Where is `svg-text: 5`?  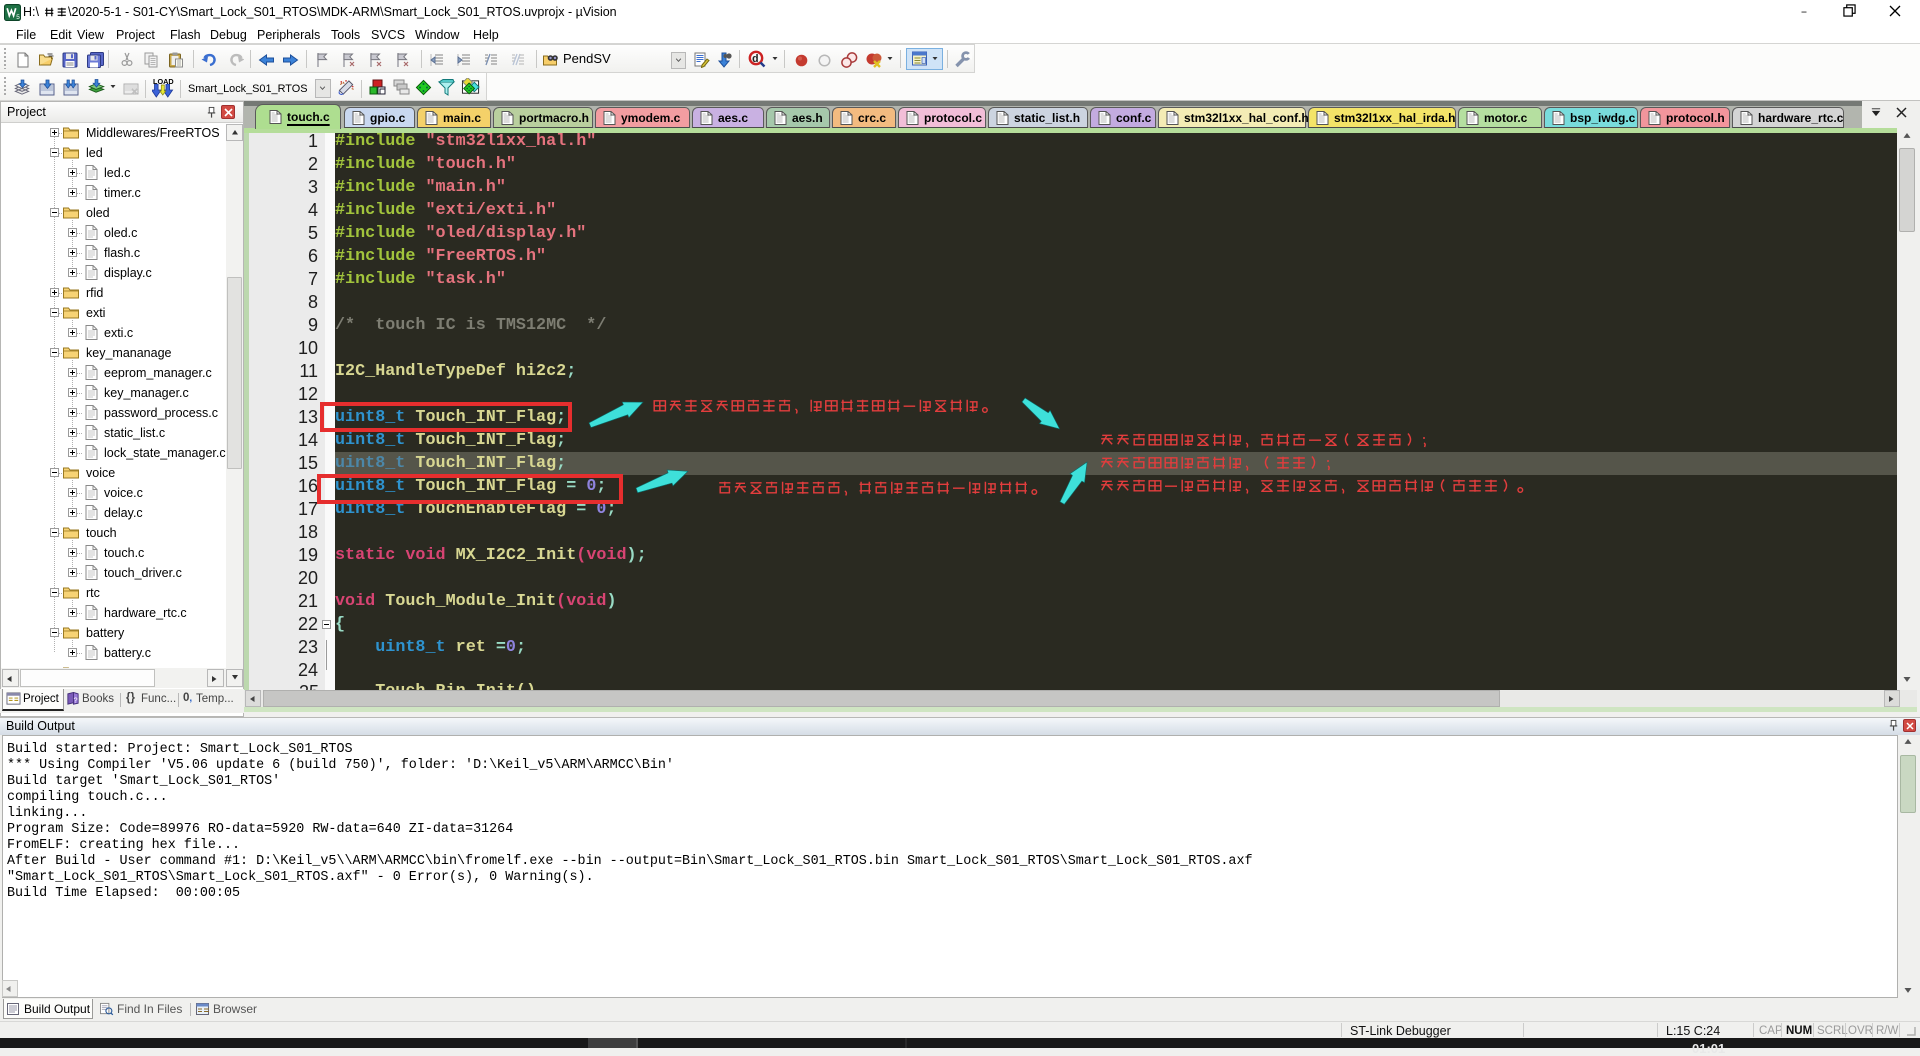
svg-text: 5 is located at coordinates (18, 17).